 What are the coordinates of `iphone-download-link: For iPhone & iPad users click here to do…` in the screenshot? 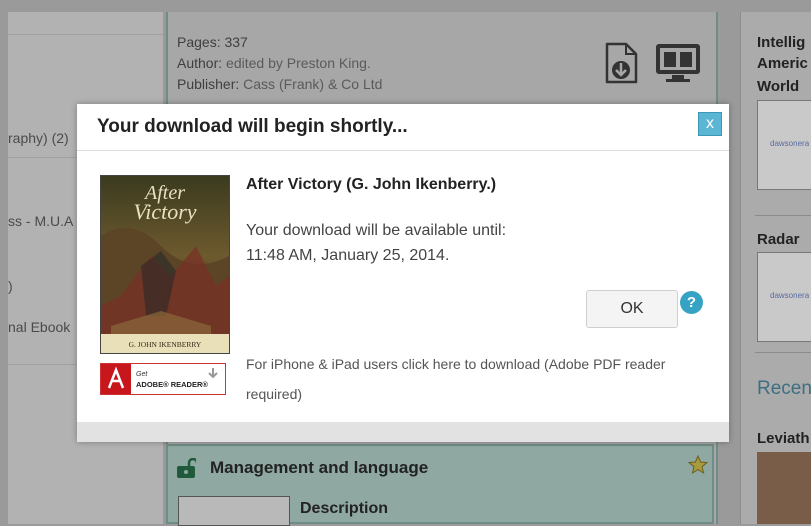 It's located at (466, 379).